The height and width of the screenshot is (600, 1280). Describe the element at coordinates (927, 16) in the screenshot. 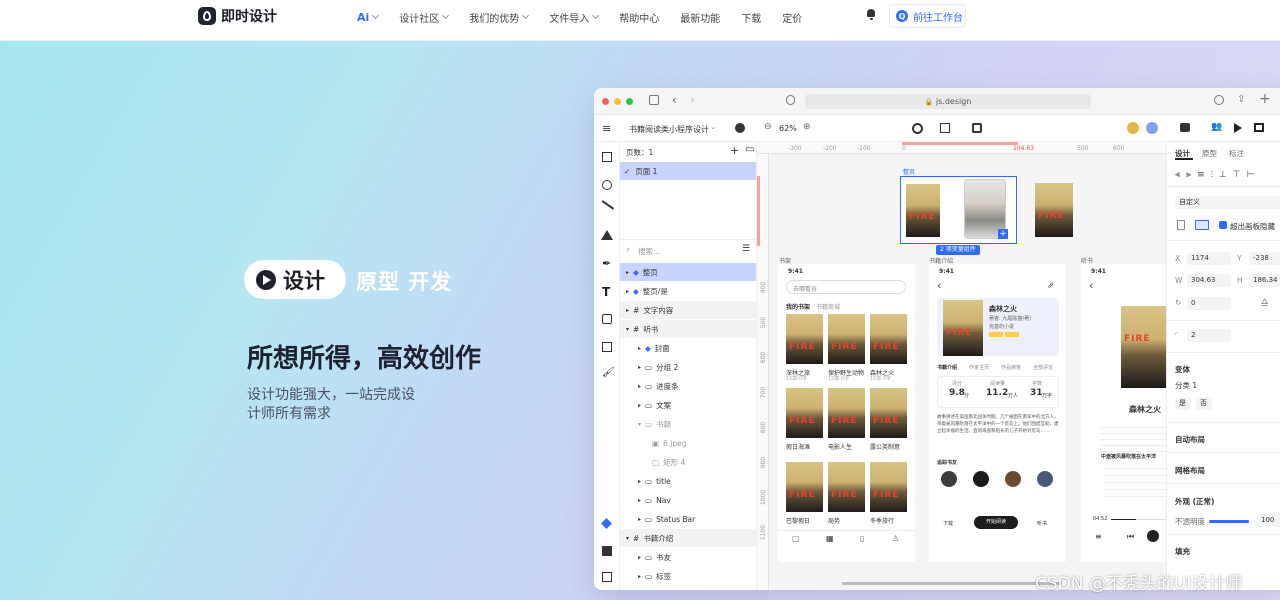

I see `go-workspace-button: Q 前往工作台` at that location.